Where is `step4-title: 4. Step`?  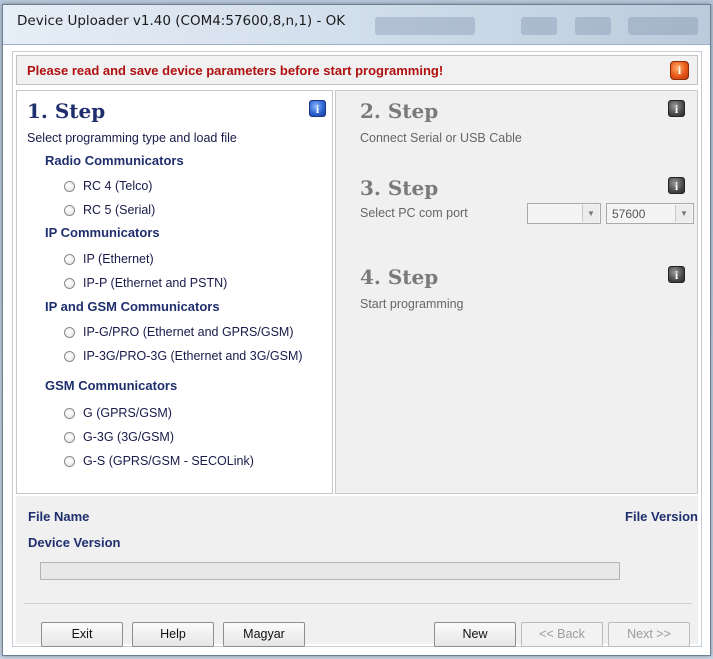 step4-title: 4. Step is located at coordinates (399, 277).